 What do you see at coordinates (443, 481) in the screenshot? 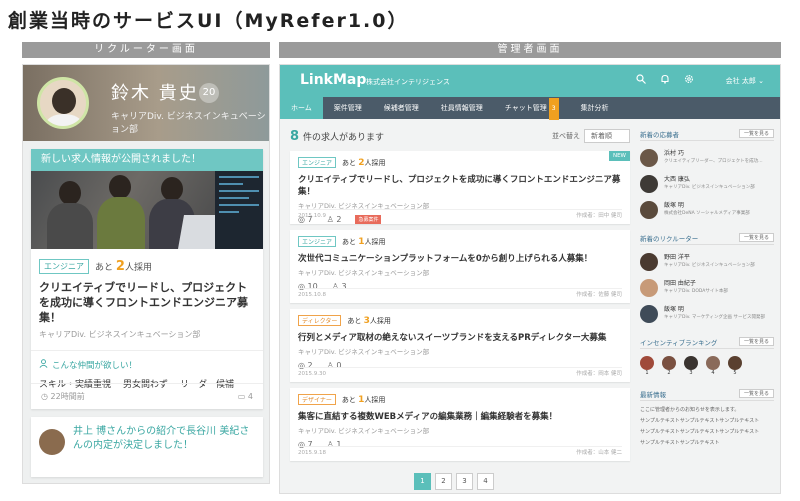
I see `page-button: 2` at bounding box center [443, 481].